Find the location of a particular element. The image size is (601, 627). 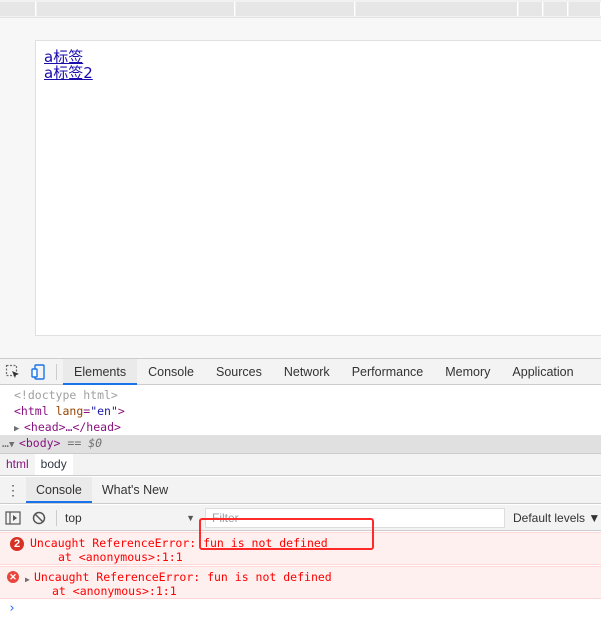

top-ruler is located at coordinates (300, 9).